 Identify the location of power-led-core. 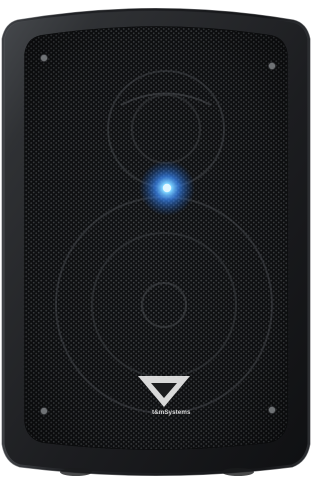
(167, 188).